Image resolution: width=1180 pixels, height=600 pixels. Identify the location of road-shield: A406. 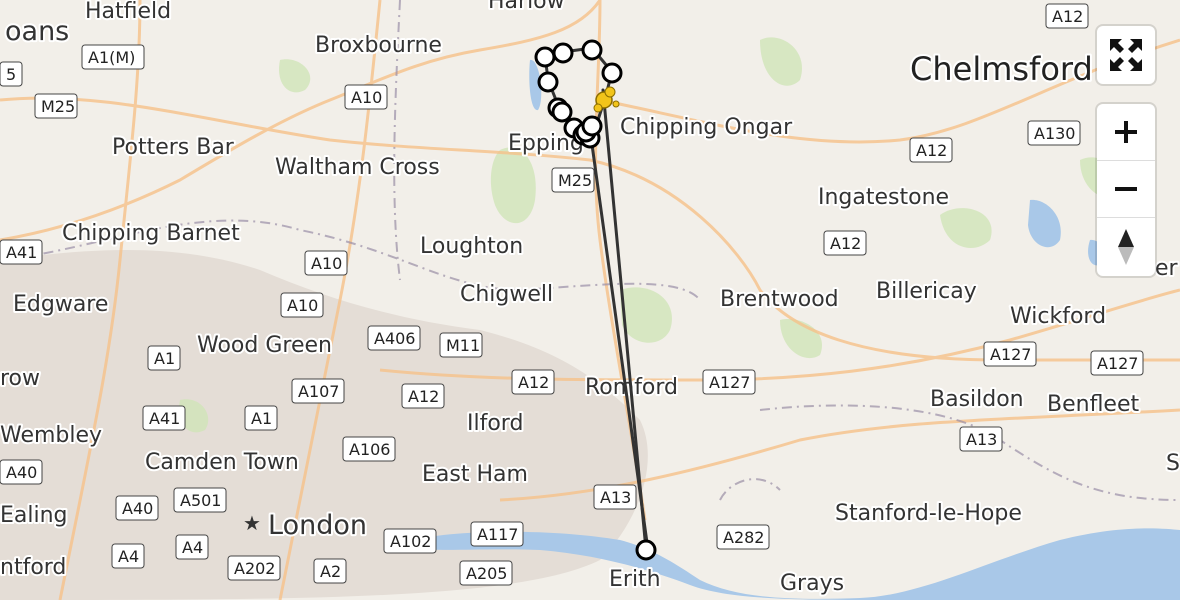
(394, 338).